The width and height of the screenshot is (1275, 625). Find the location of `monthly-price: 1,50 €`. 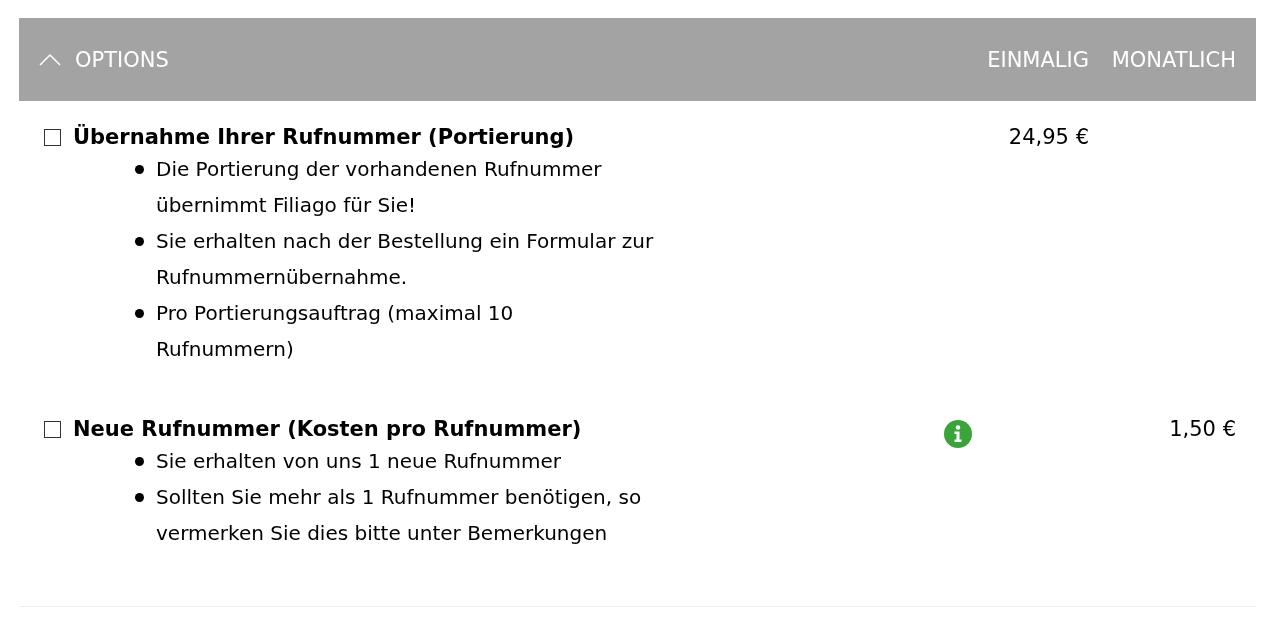

monthly-price: 1,50 € is located at coordinates (1202, 429).